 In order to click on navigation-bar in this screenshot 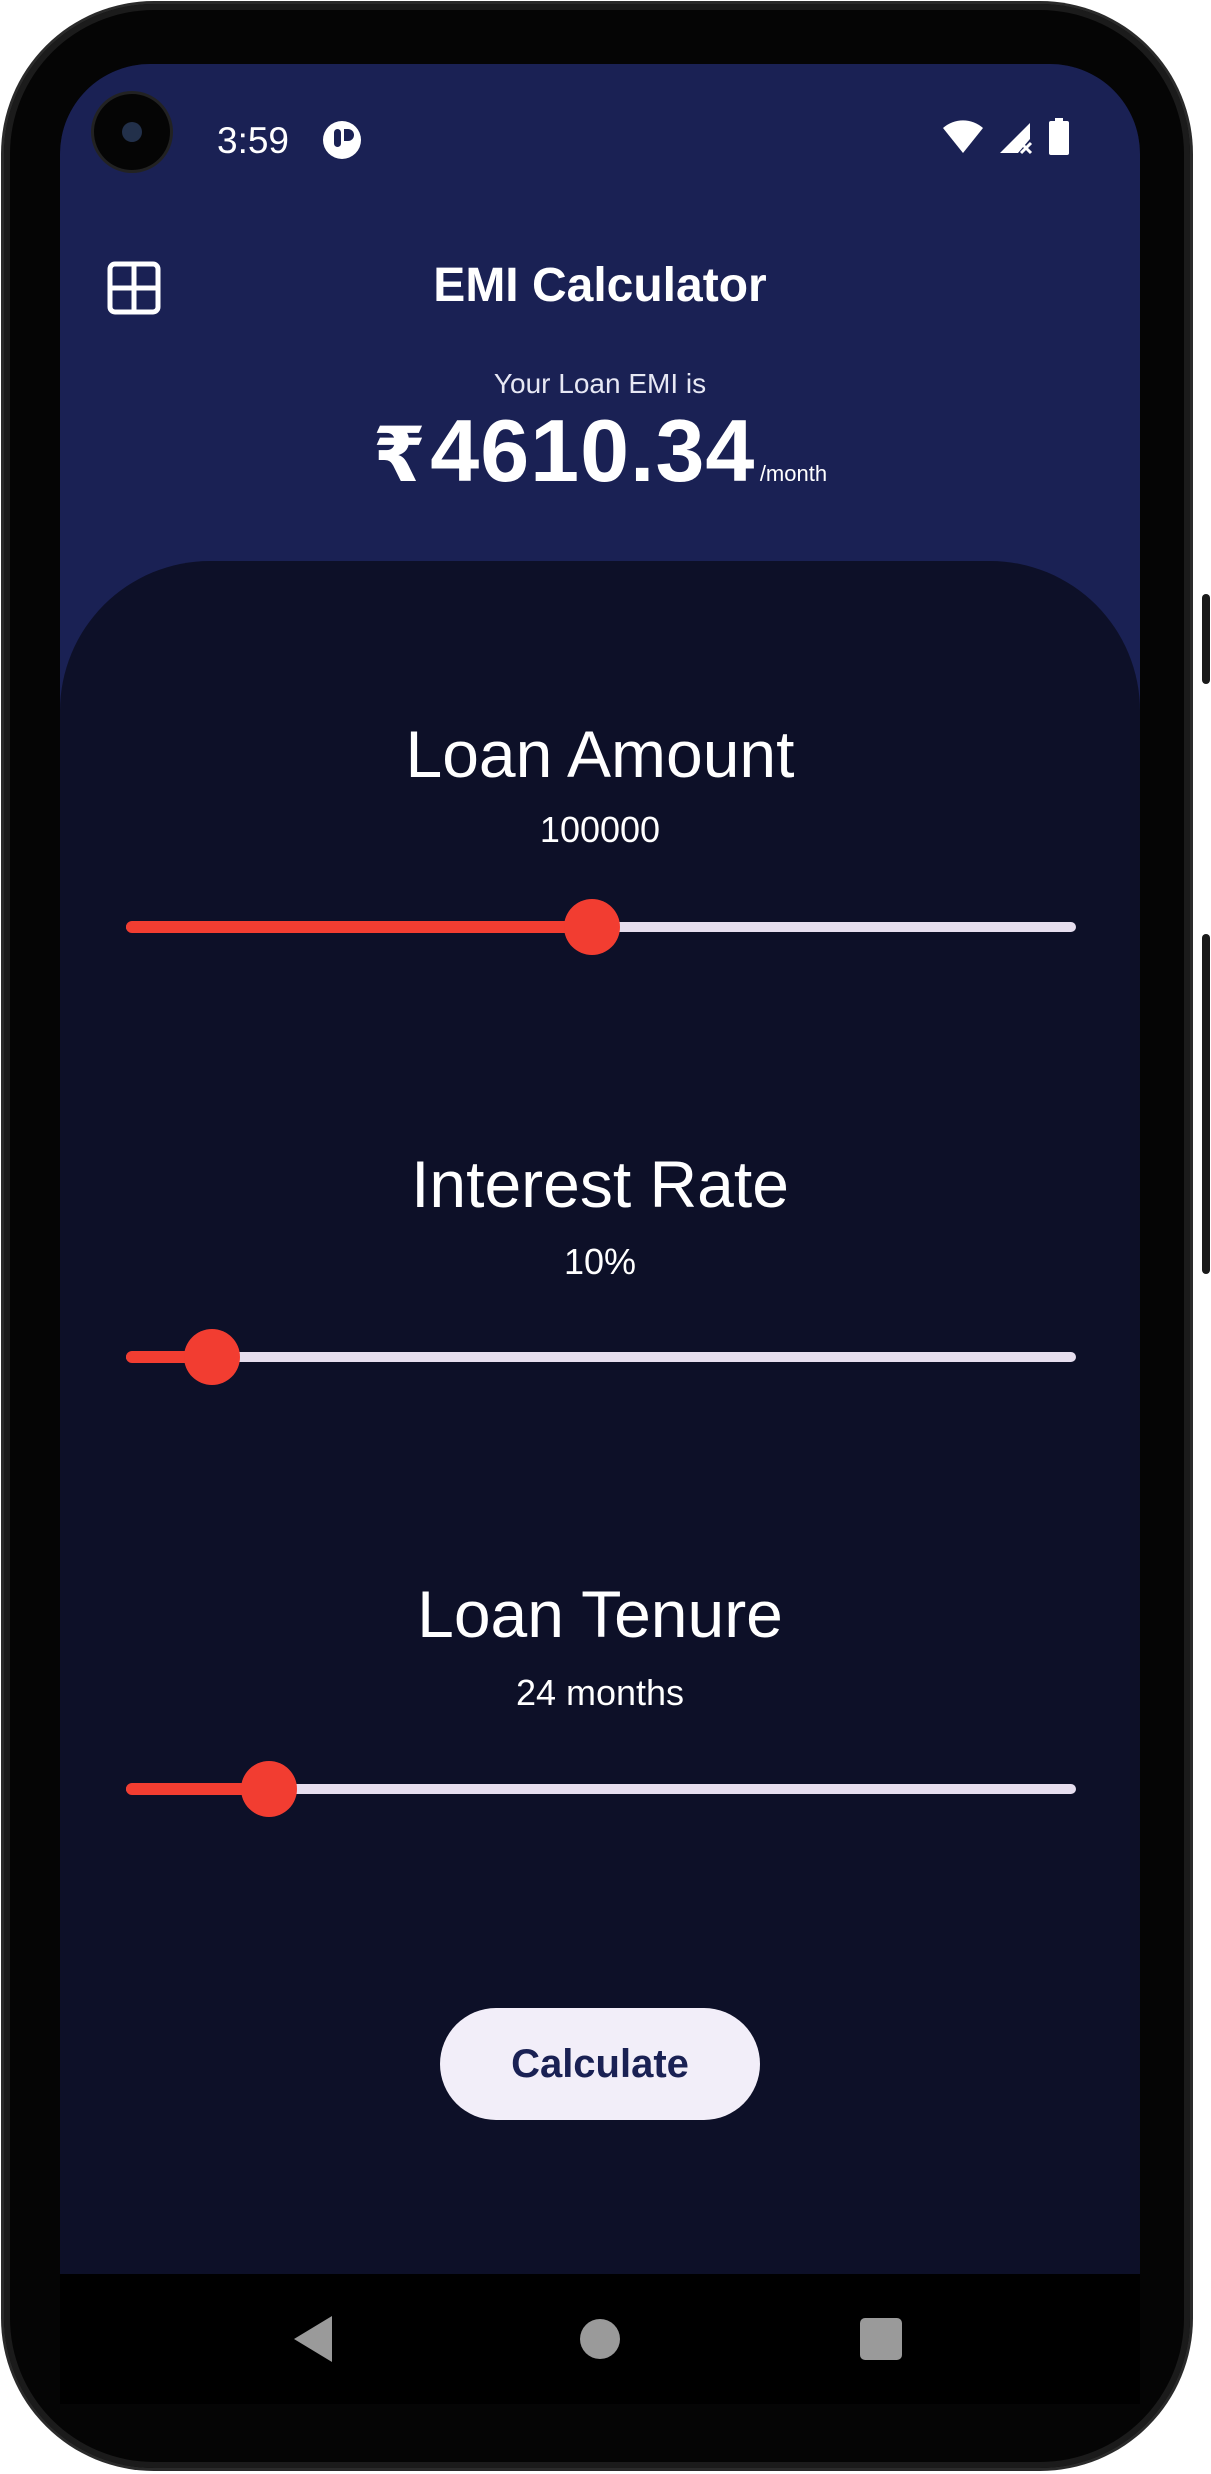, I will do `click(600, 2339)`.